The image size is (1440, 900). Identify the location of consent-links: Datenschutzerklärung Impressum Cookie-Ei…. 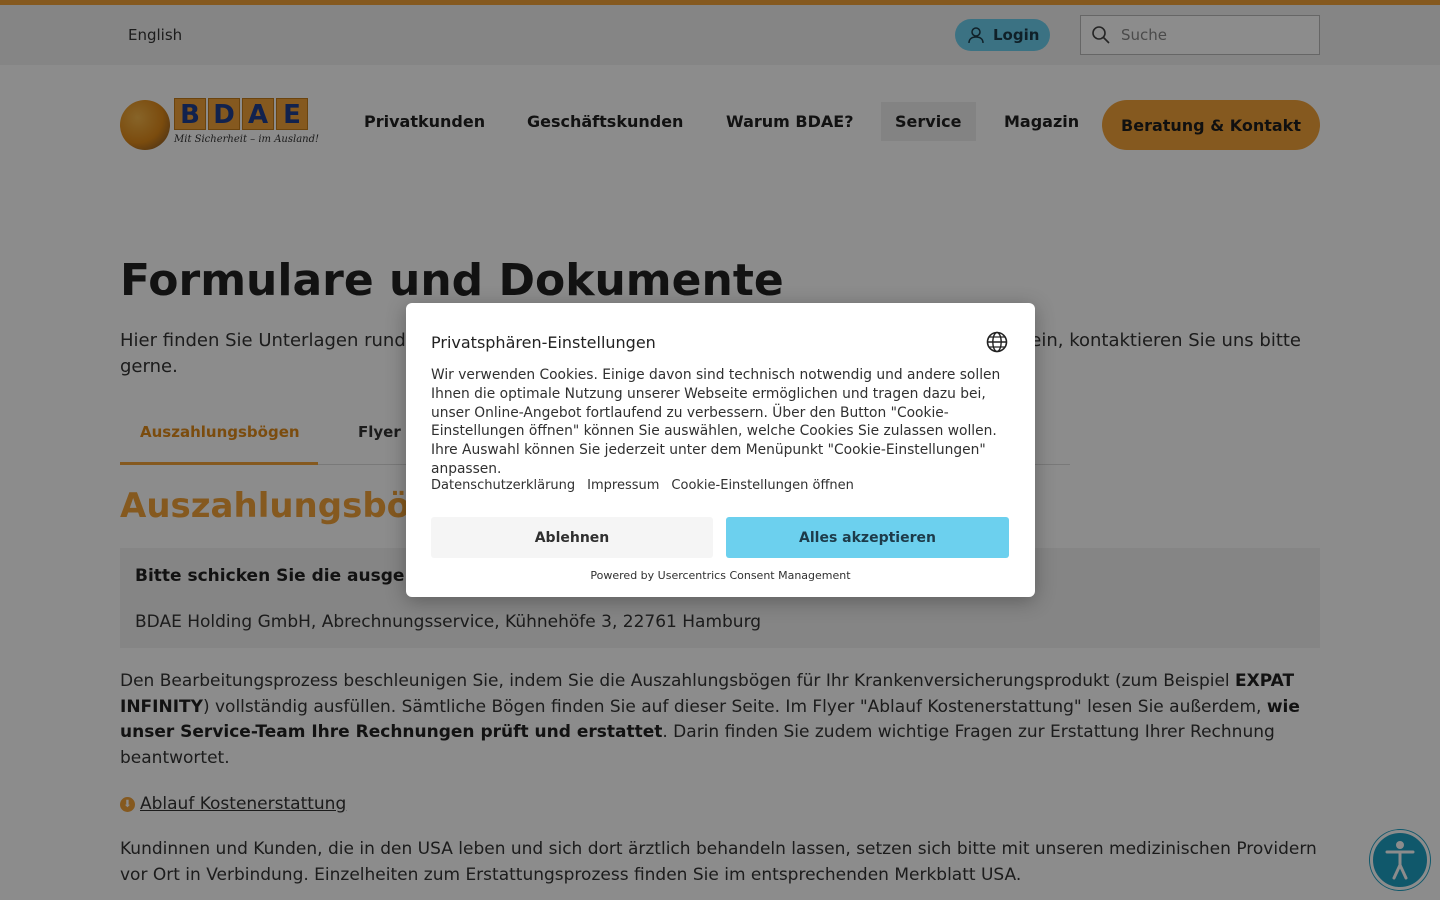
(642, 485).